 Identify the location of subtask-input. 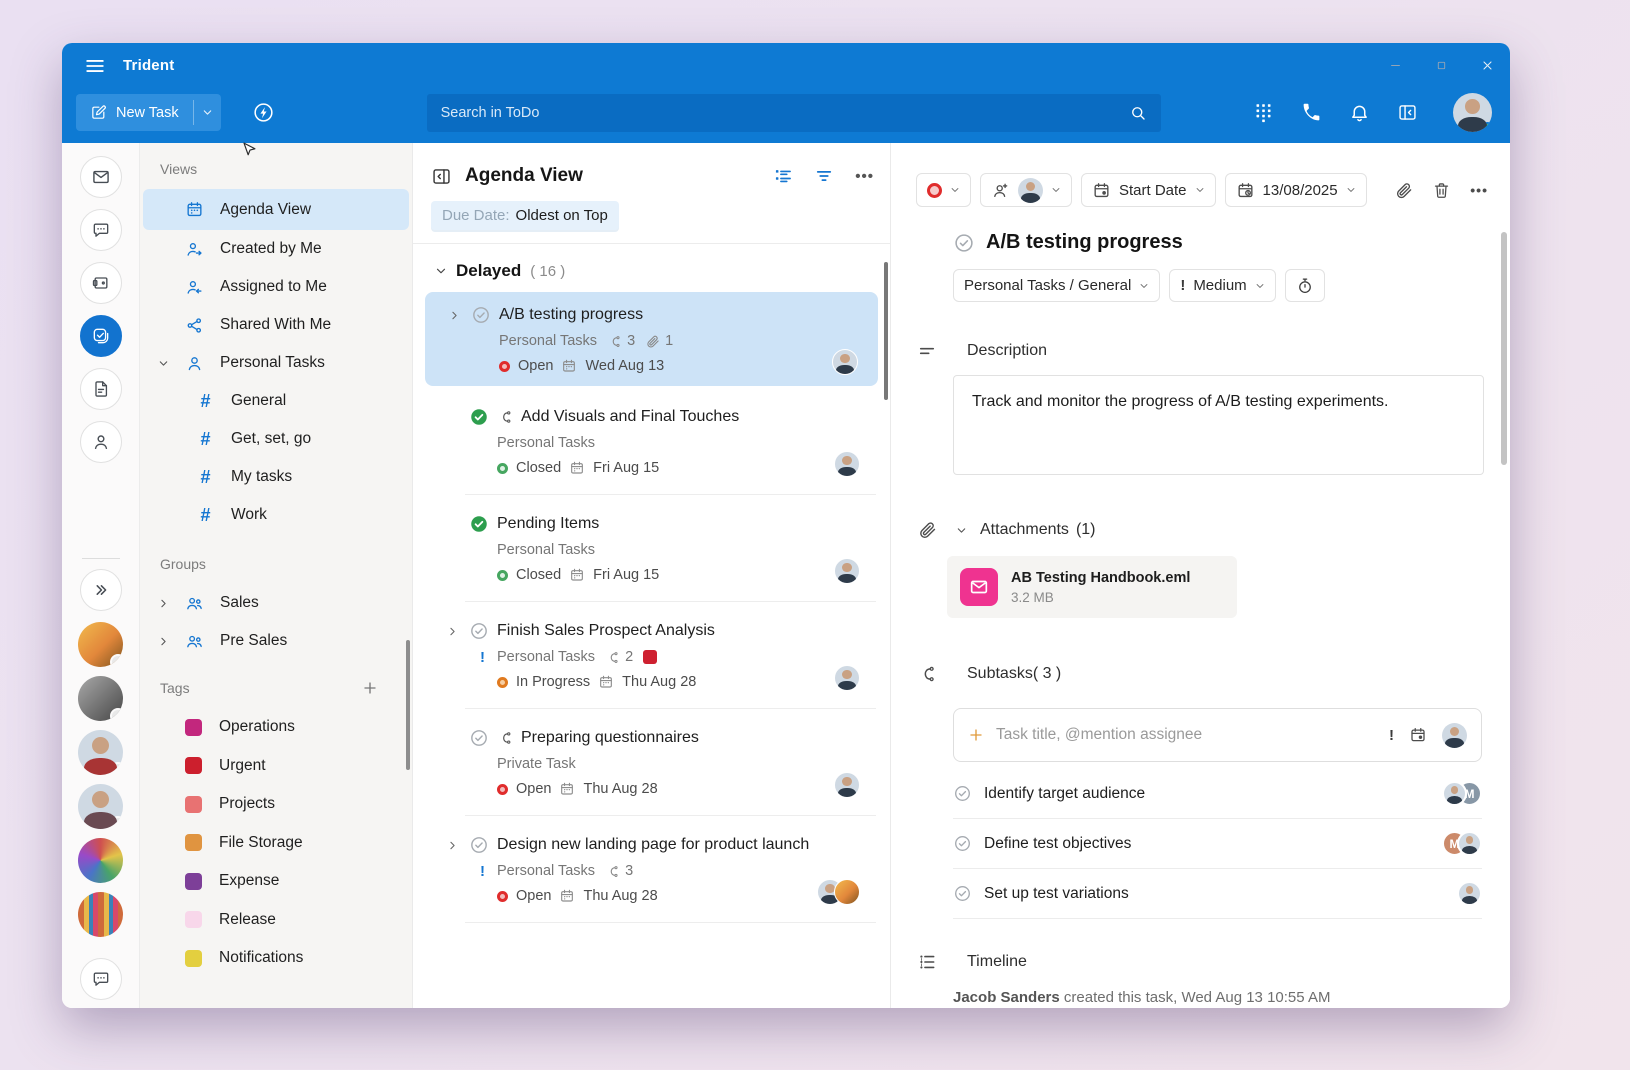
(1186, 735).